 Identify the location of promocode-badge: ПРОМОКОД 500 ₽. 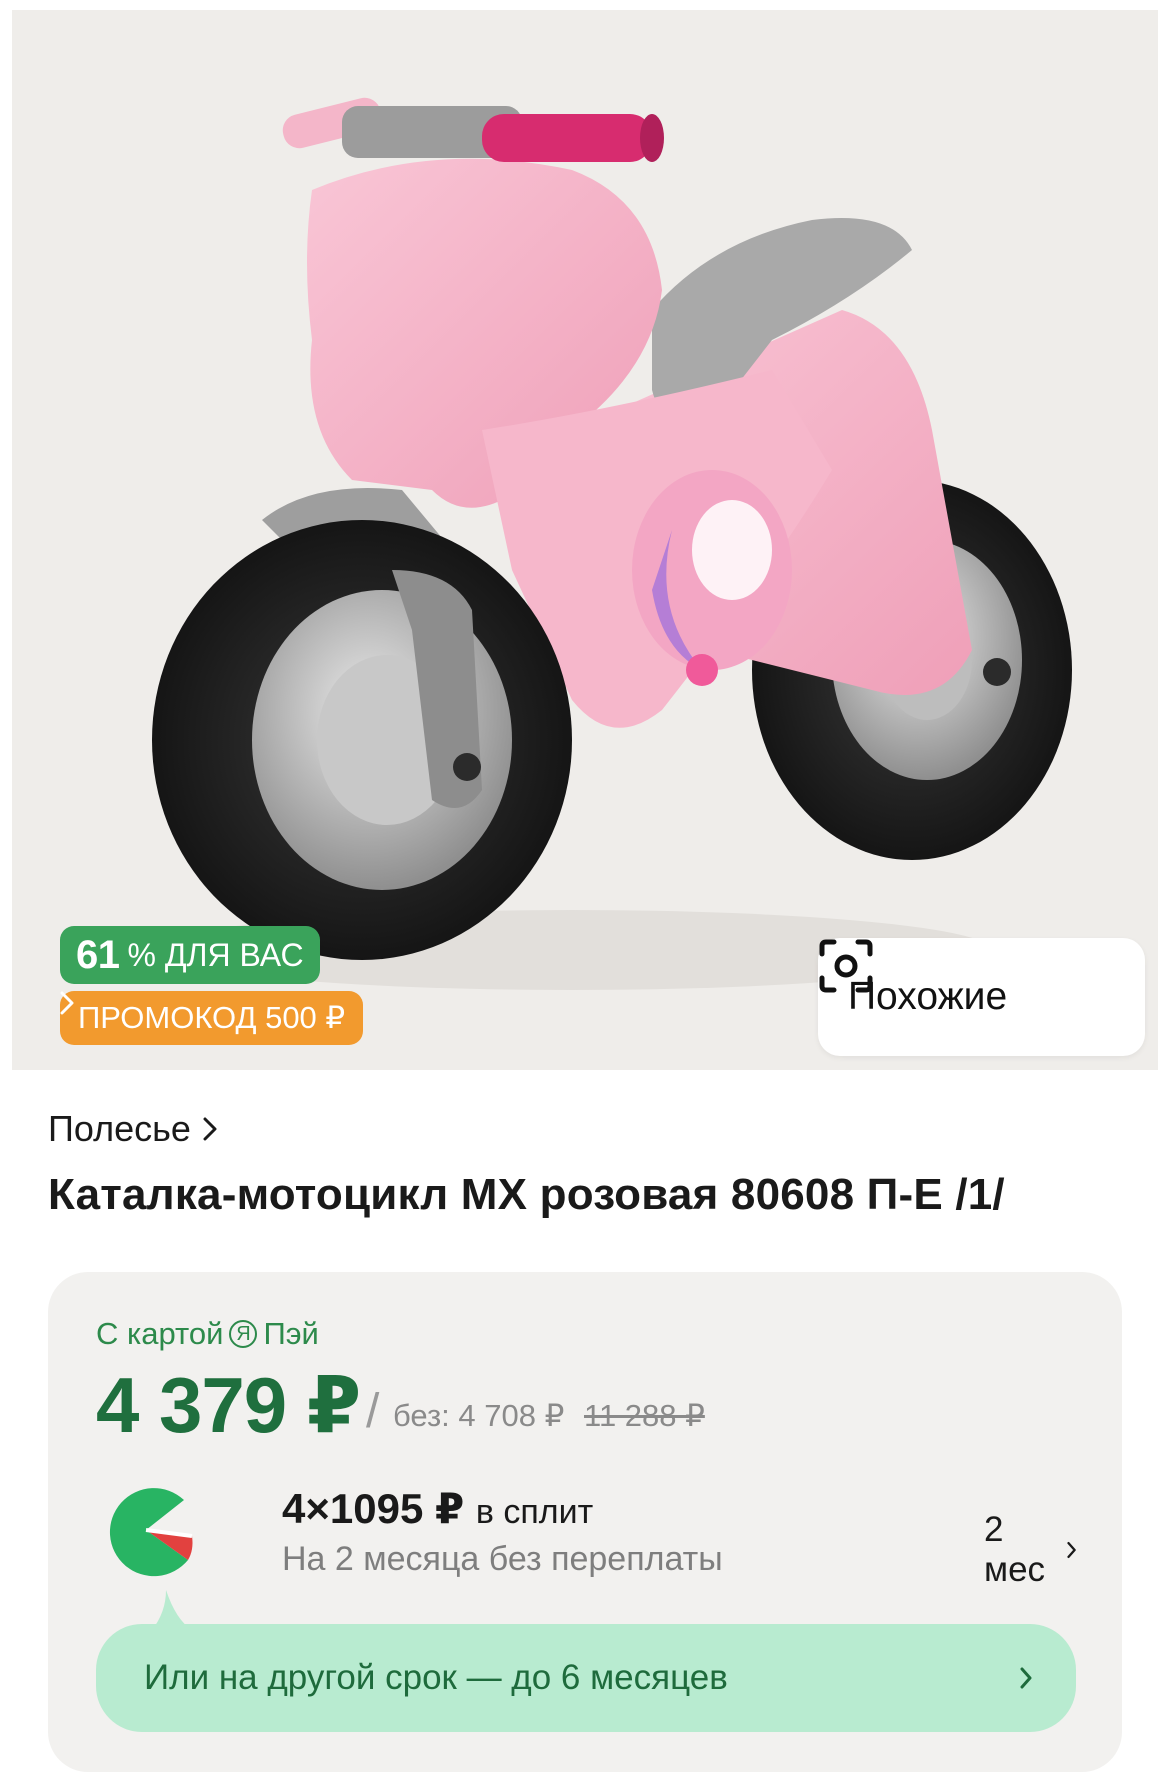
(212, 1018).